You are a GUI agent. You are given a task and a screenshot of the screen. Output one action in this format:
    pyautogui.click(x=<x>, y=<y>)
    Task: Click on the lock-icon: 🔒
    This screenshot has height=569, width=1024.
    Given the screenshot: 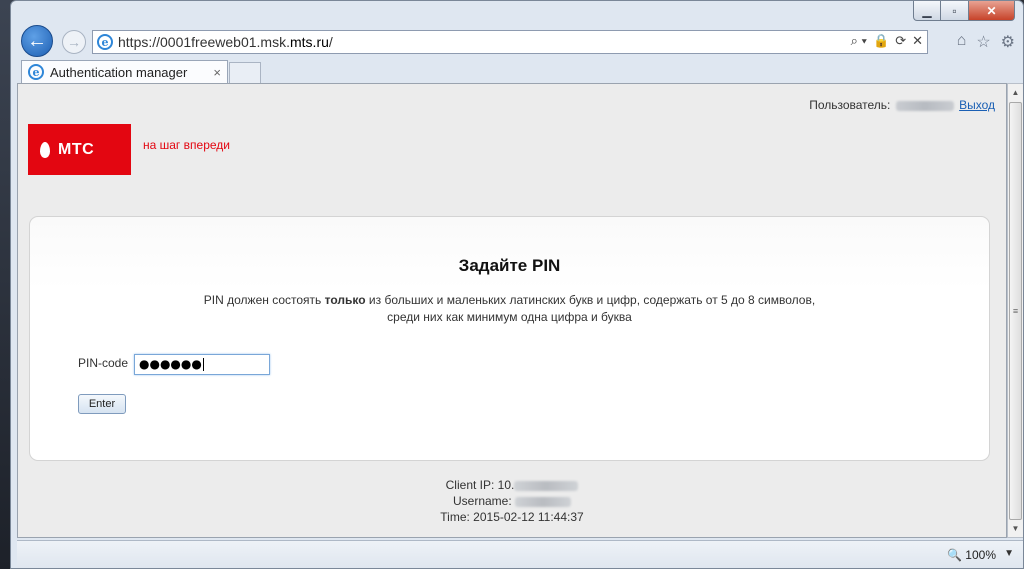 What is the action you would take?
    pyautogui.click(x=881, y=41)
    